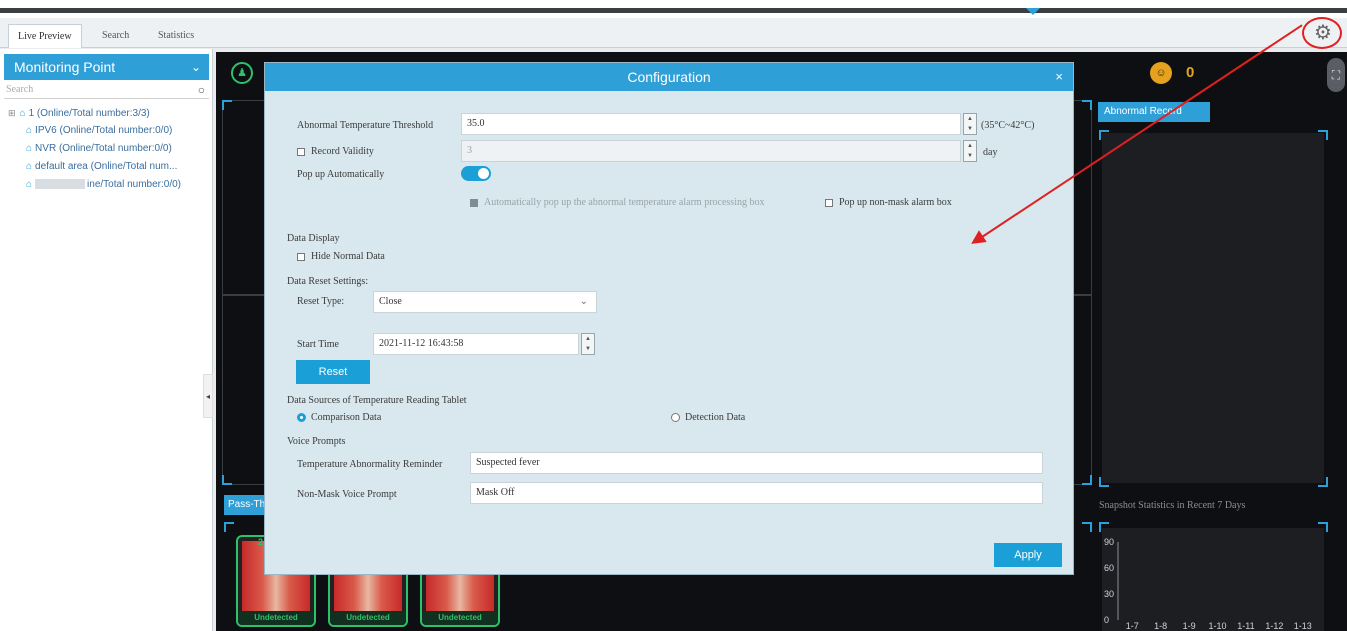 The image size is (1347, 631). I want to click on reset-settings-heading: Data Reset Settings:, so click(328, 281).